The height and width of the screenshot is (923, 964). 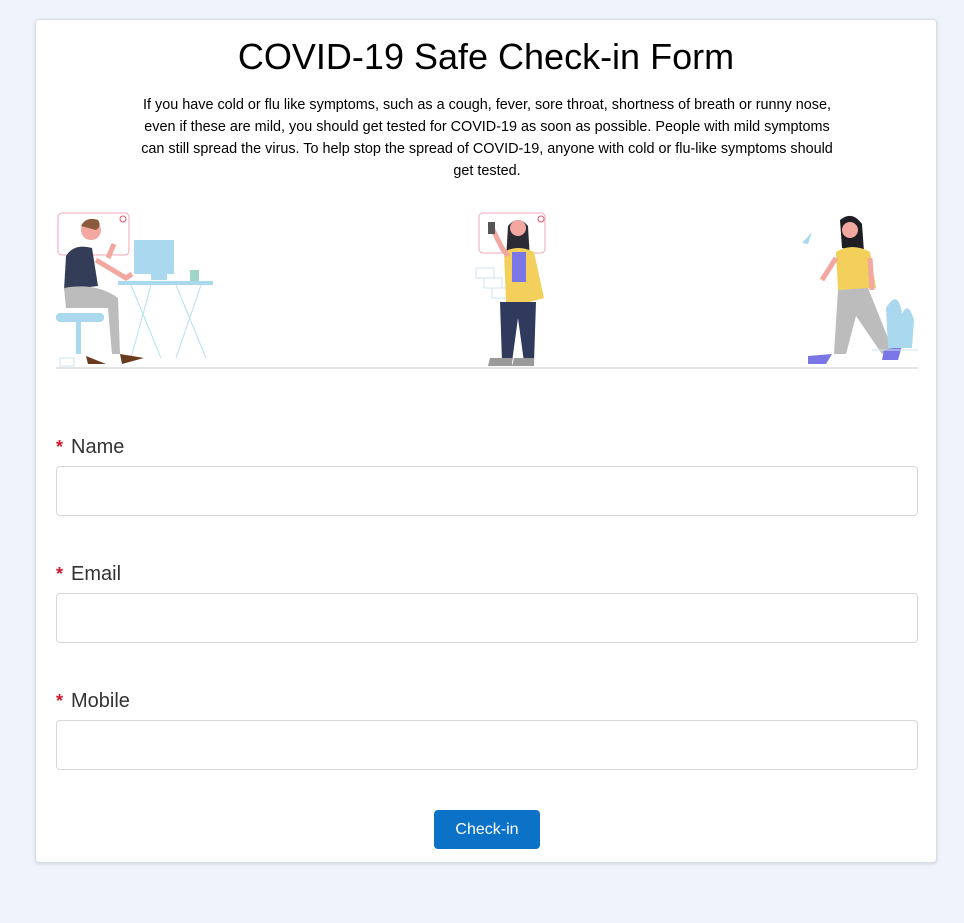 What do you see at coordinates (98, 447) in the screenshot?
I see `name-label-text: Name` at bounding box center [98, 447].